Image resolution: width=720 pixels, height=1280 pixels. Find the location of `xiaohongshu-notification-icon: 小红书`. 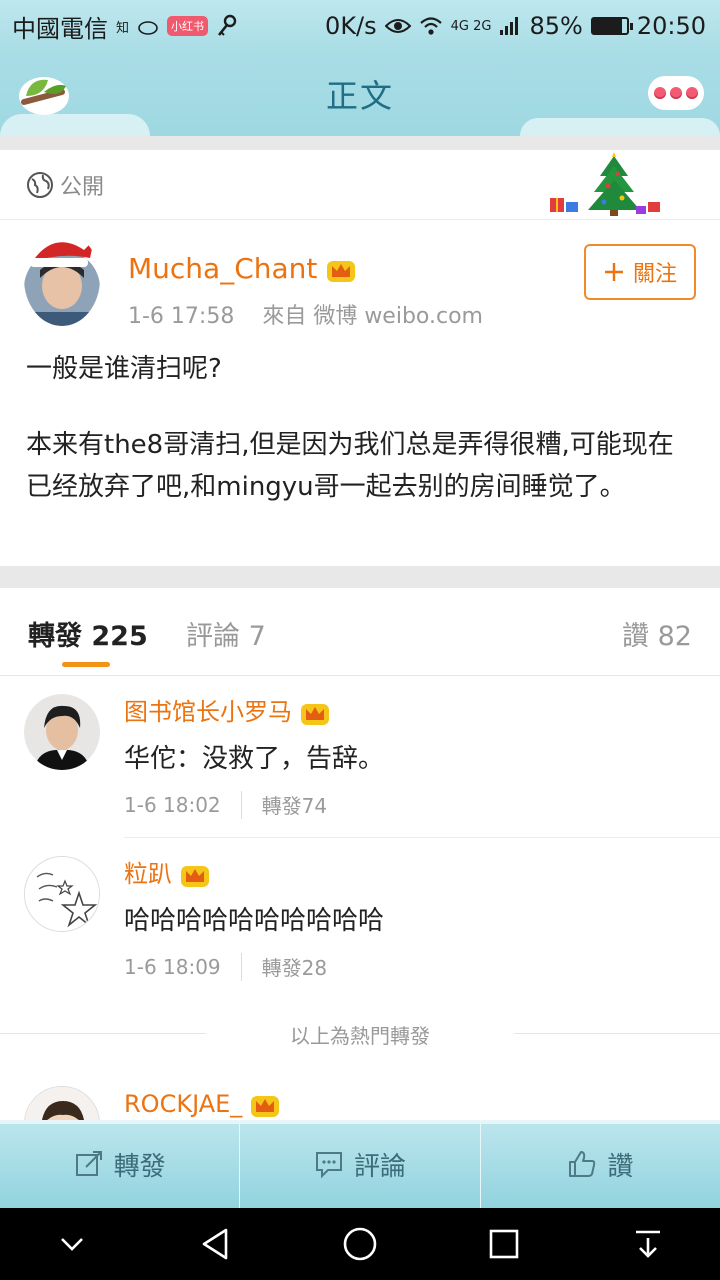

xiaohongshu-notification-icon: 小红书 is located at coordinates (188, 26).